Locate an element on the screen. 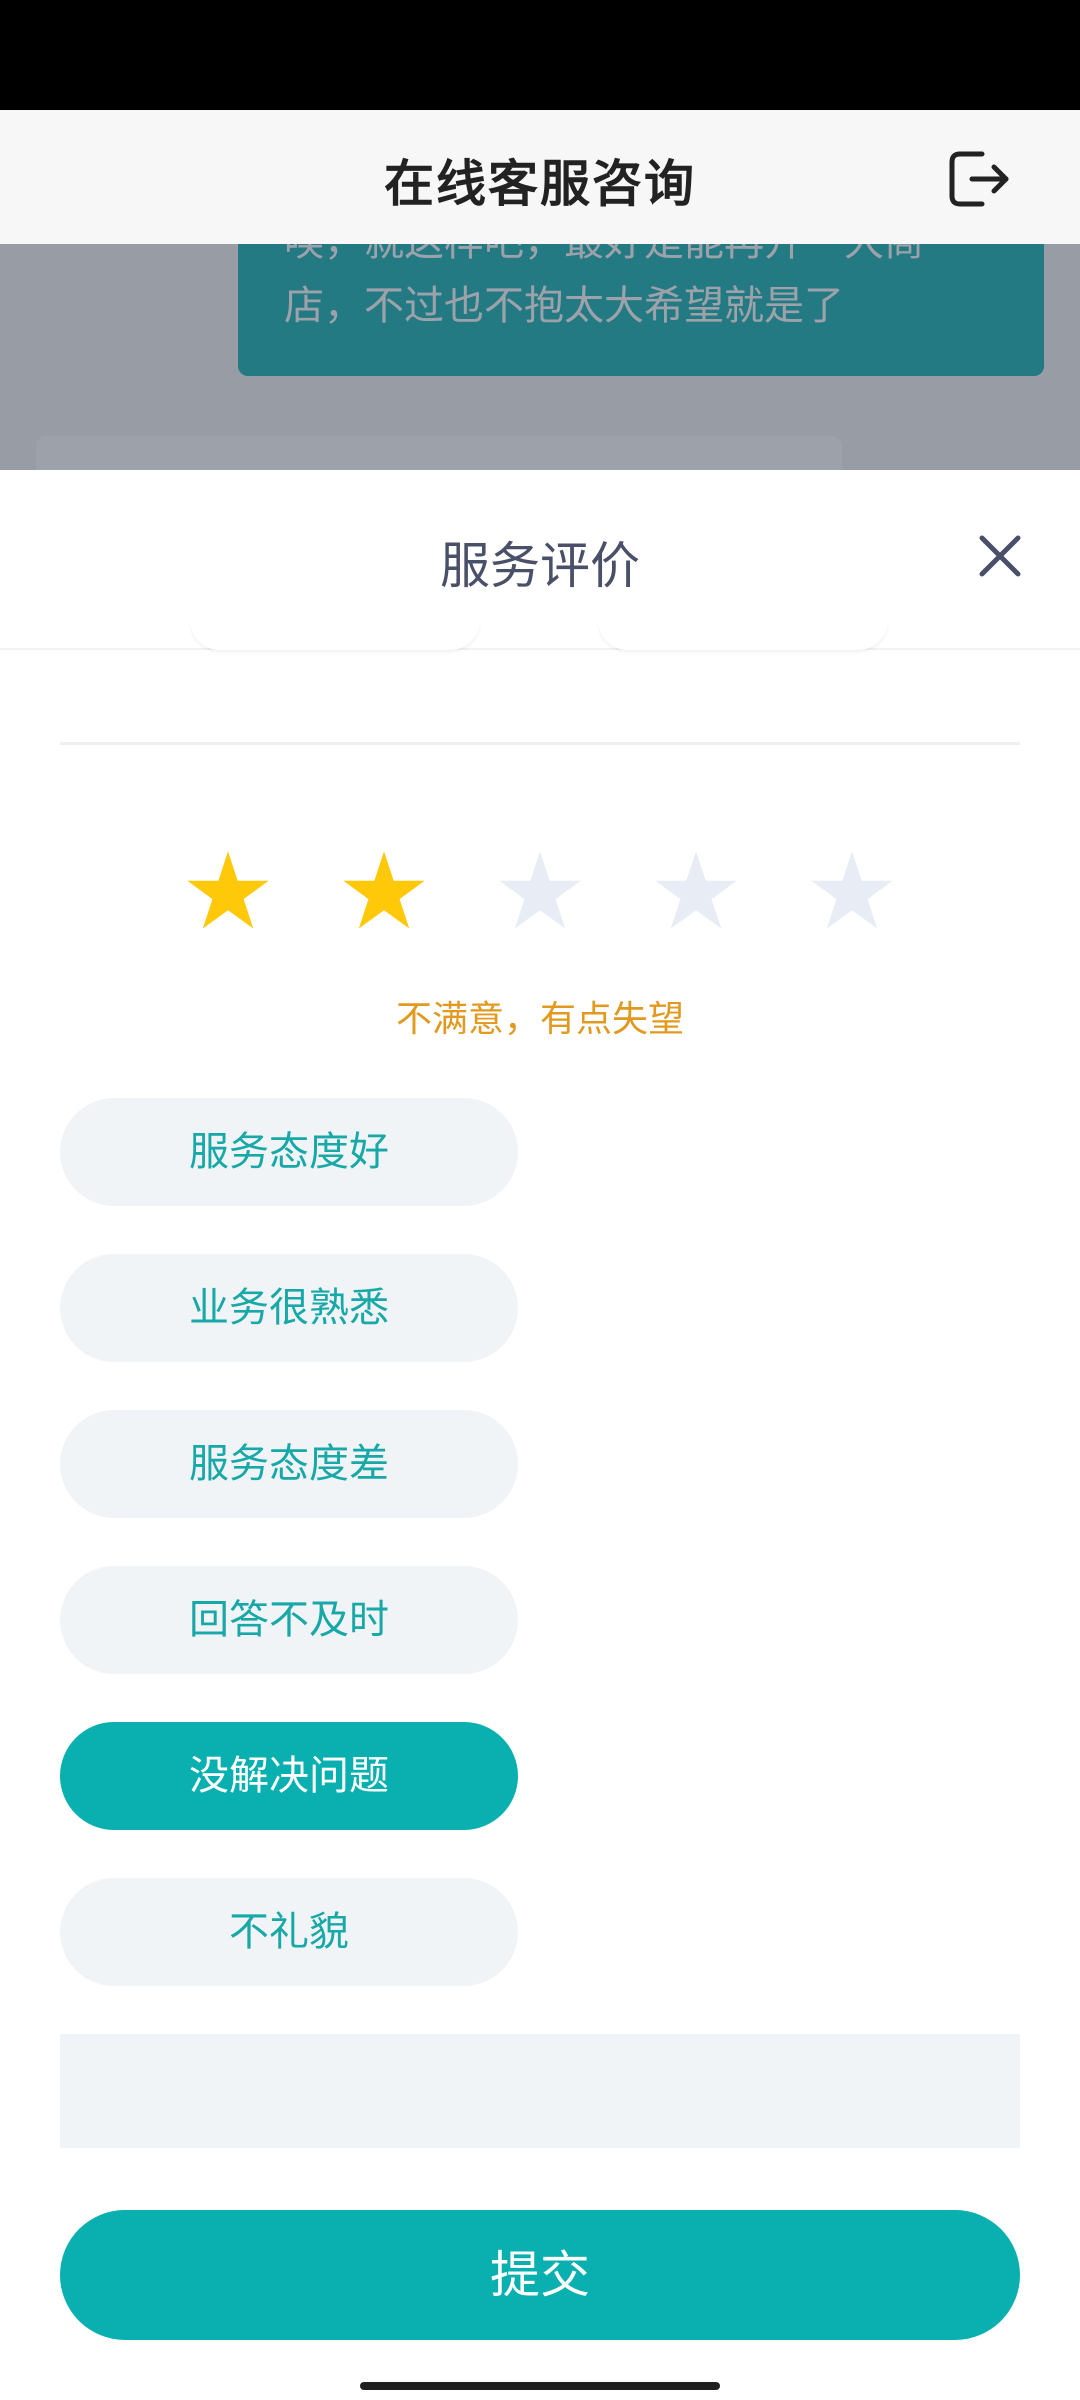 This screenshot has width=1080, height=2400. submit-button: 提交 is located at coordinates (540, 2275).